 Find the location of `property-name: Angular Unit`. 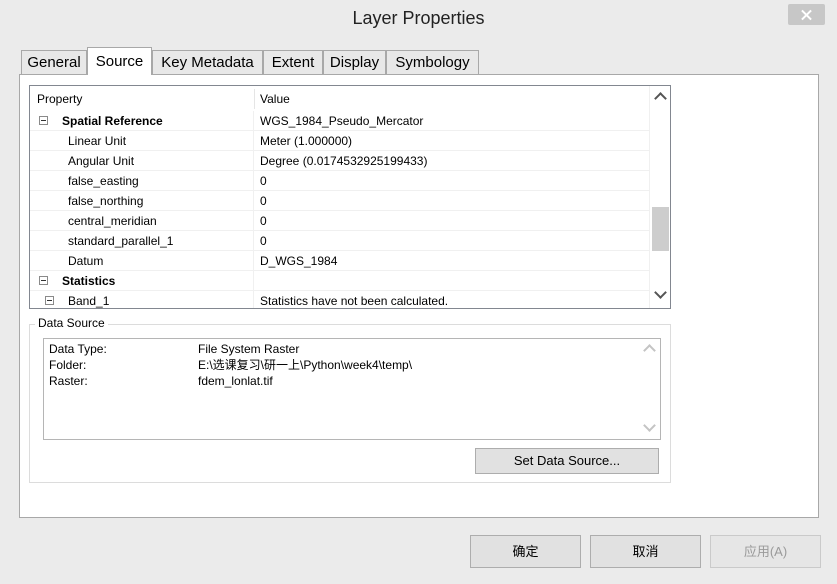

property-name: Angular Unit is located at coordinates (142, 161).